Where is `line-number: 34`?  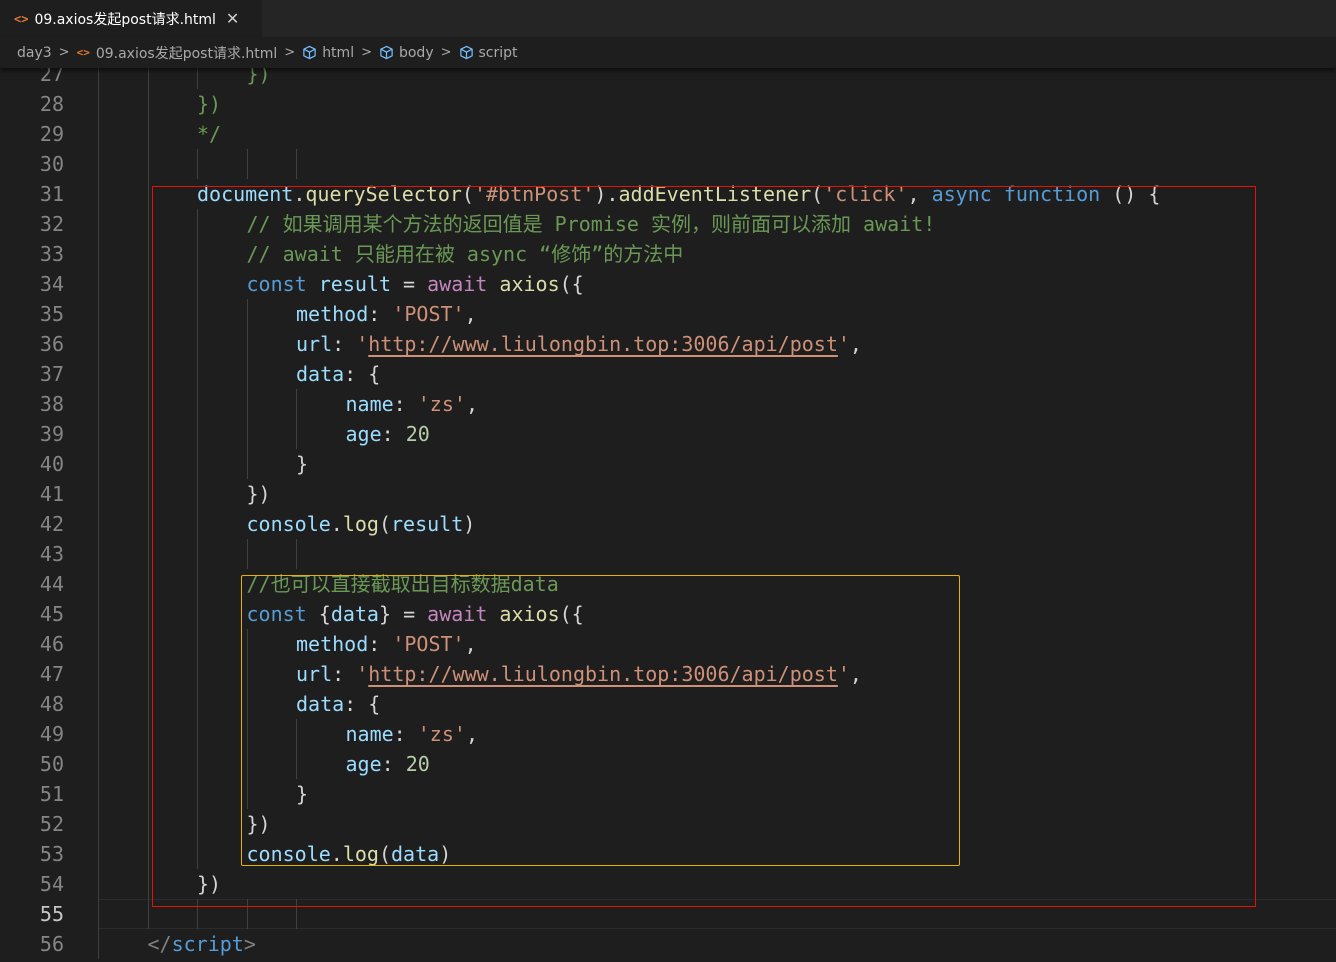 line-number: 34 is located at coordinates (51, 284).